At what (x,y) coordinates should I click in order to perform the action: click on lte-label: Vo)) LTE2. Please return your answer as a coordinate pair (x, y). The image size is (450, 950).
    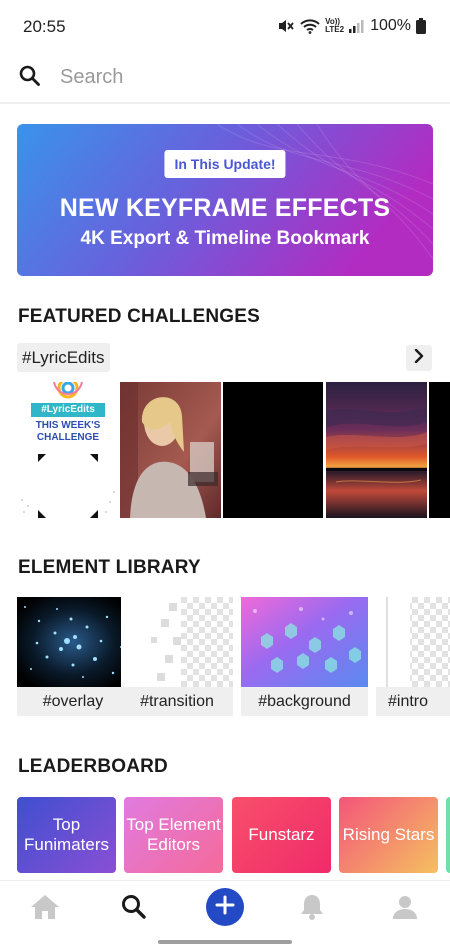
    Looking at the image, I should click on (335, 25).